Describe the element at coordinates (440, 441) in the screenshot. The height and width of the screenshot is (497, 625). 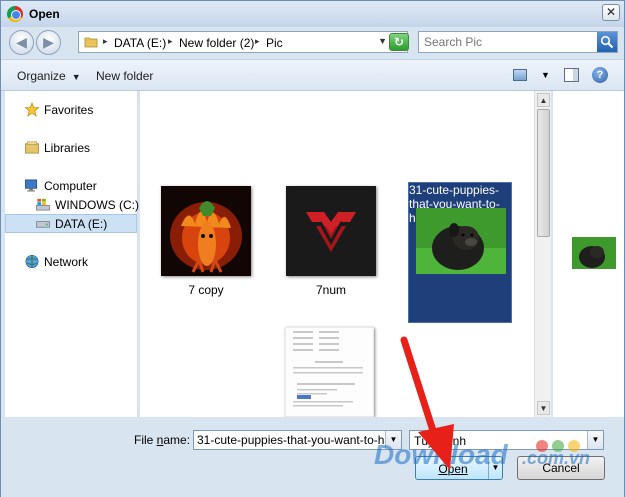
I see `file-type-value: Tùy chỉnh` at that location.